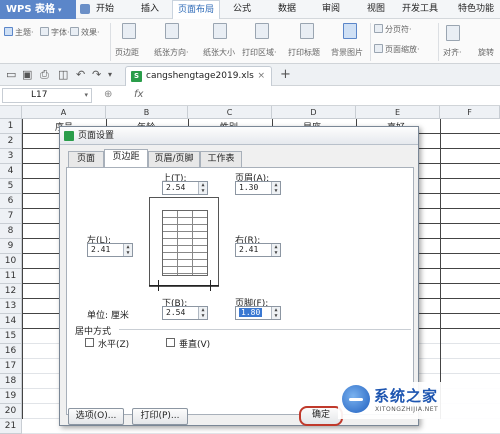 The width and height of the screenshot is (500, 434). Describe the element at coordinates (170, 342) in the screenshot. I see `vertical-checkbox` at that location.